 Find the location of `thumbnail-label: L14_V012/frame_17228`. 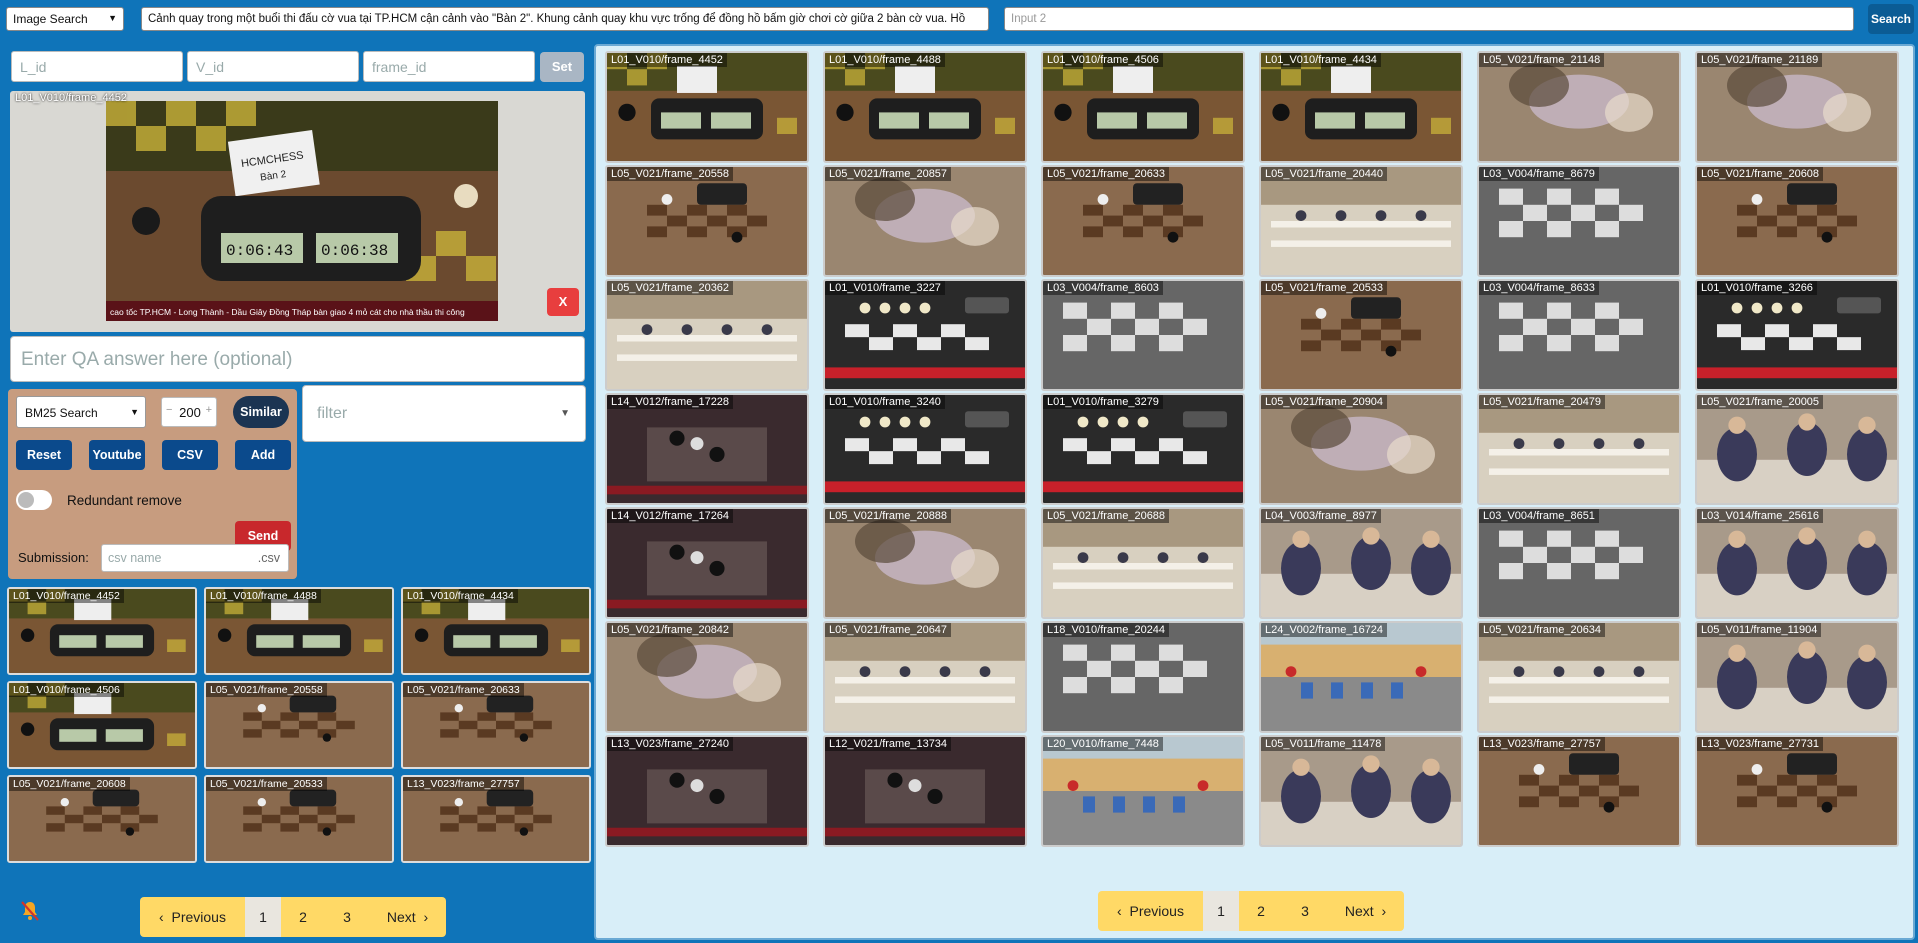

thumbnail-label: L14_V012/frame_17228 is located at coordinates (670, 402).